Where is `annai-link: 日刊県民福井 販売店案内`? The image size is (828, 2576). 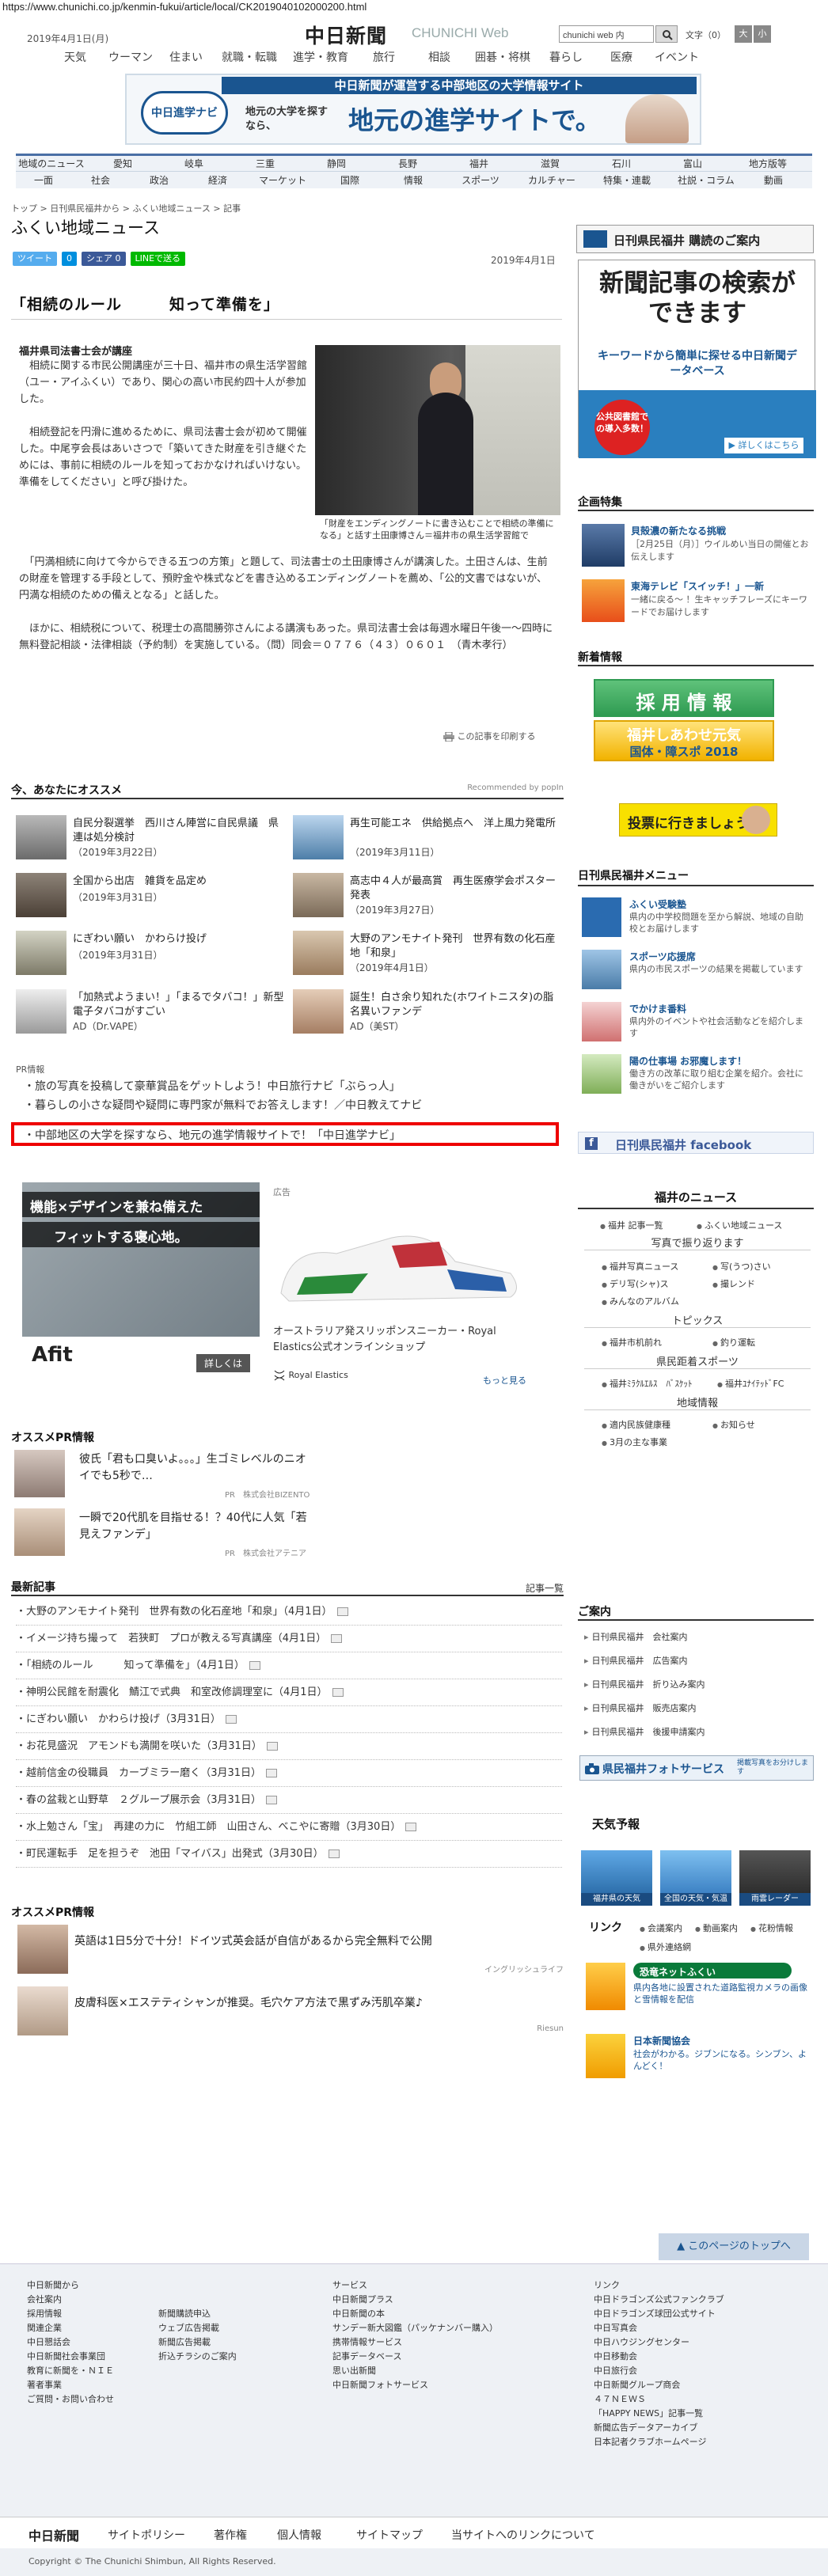 annai-link: 日刊県民福井 販売店案内 is located at coordinates (640, 1708).